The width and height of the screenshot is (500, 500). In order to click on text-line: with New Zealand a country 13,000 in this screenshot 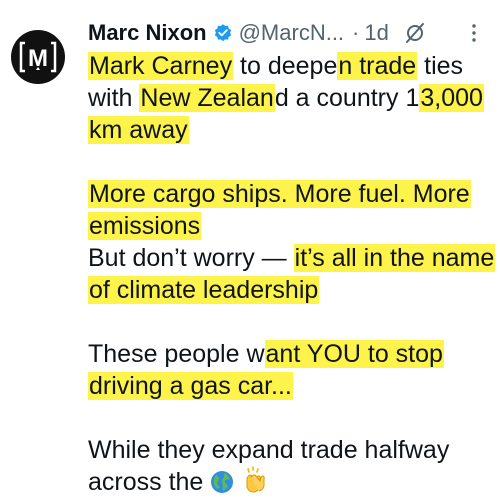, I will do `click(290, 98)`.